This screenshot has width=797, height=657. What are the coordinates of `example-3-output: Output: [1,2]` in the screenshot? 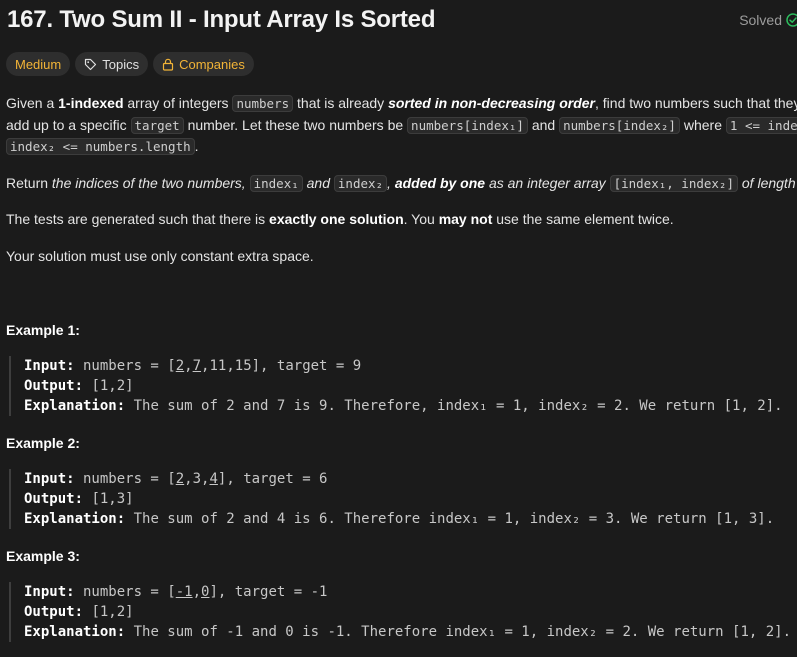 It's located at (407, 612).